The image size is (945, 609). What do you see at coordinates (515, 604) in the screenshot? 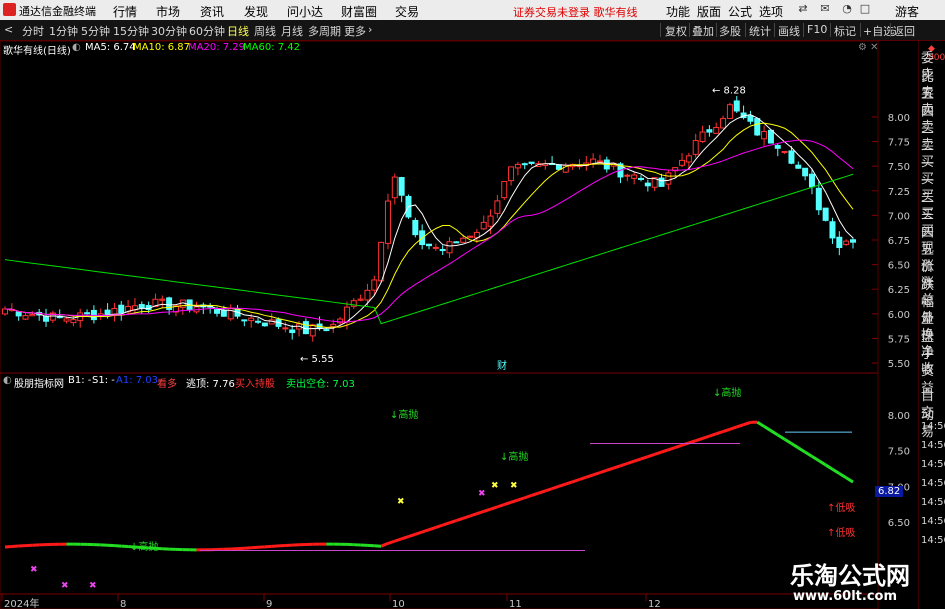
I see `time-tick-label: 11` at bounding box center [515, 604].